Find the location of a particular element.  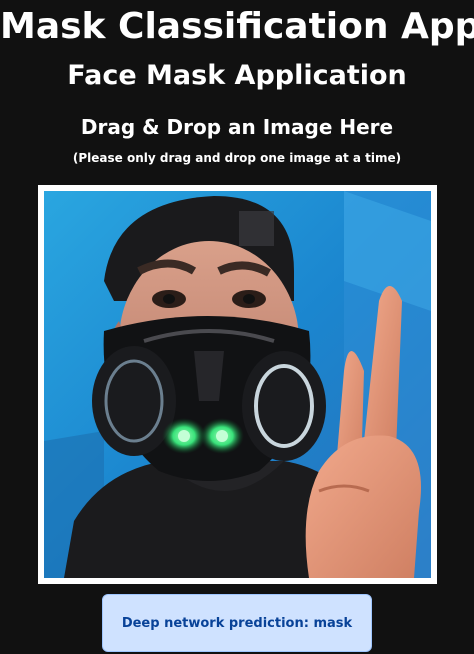

drop-heading: Drag & Drop an Image Here is located at coordinates (237, 127).